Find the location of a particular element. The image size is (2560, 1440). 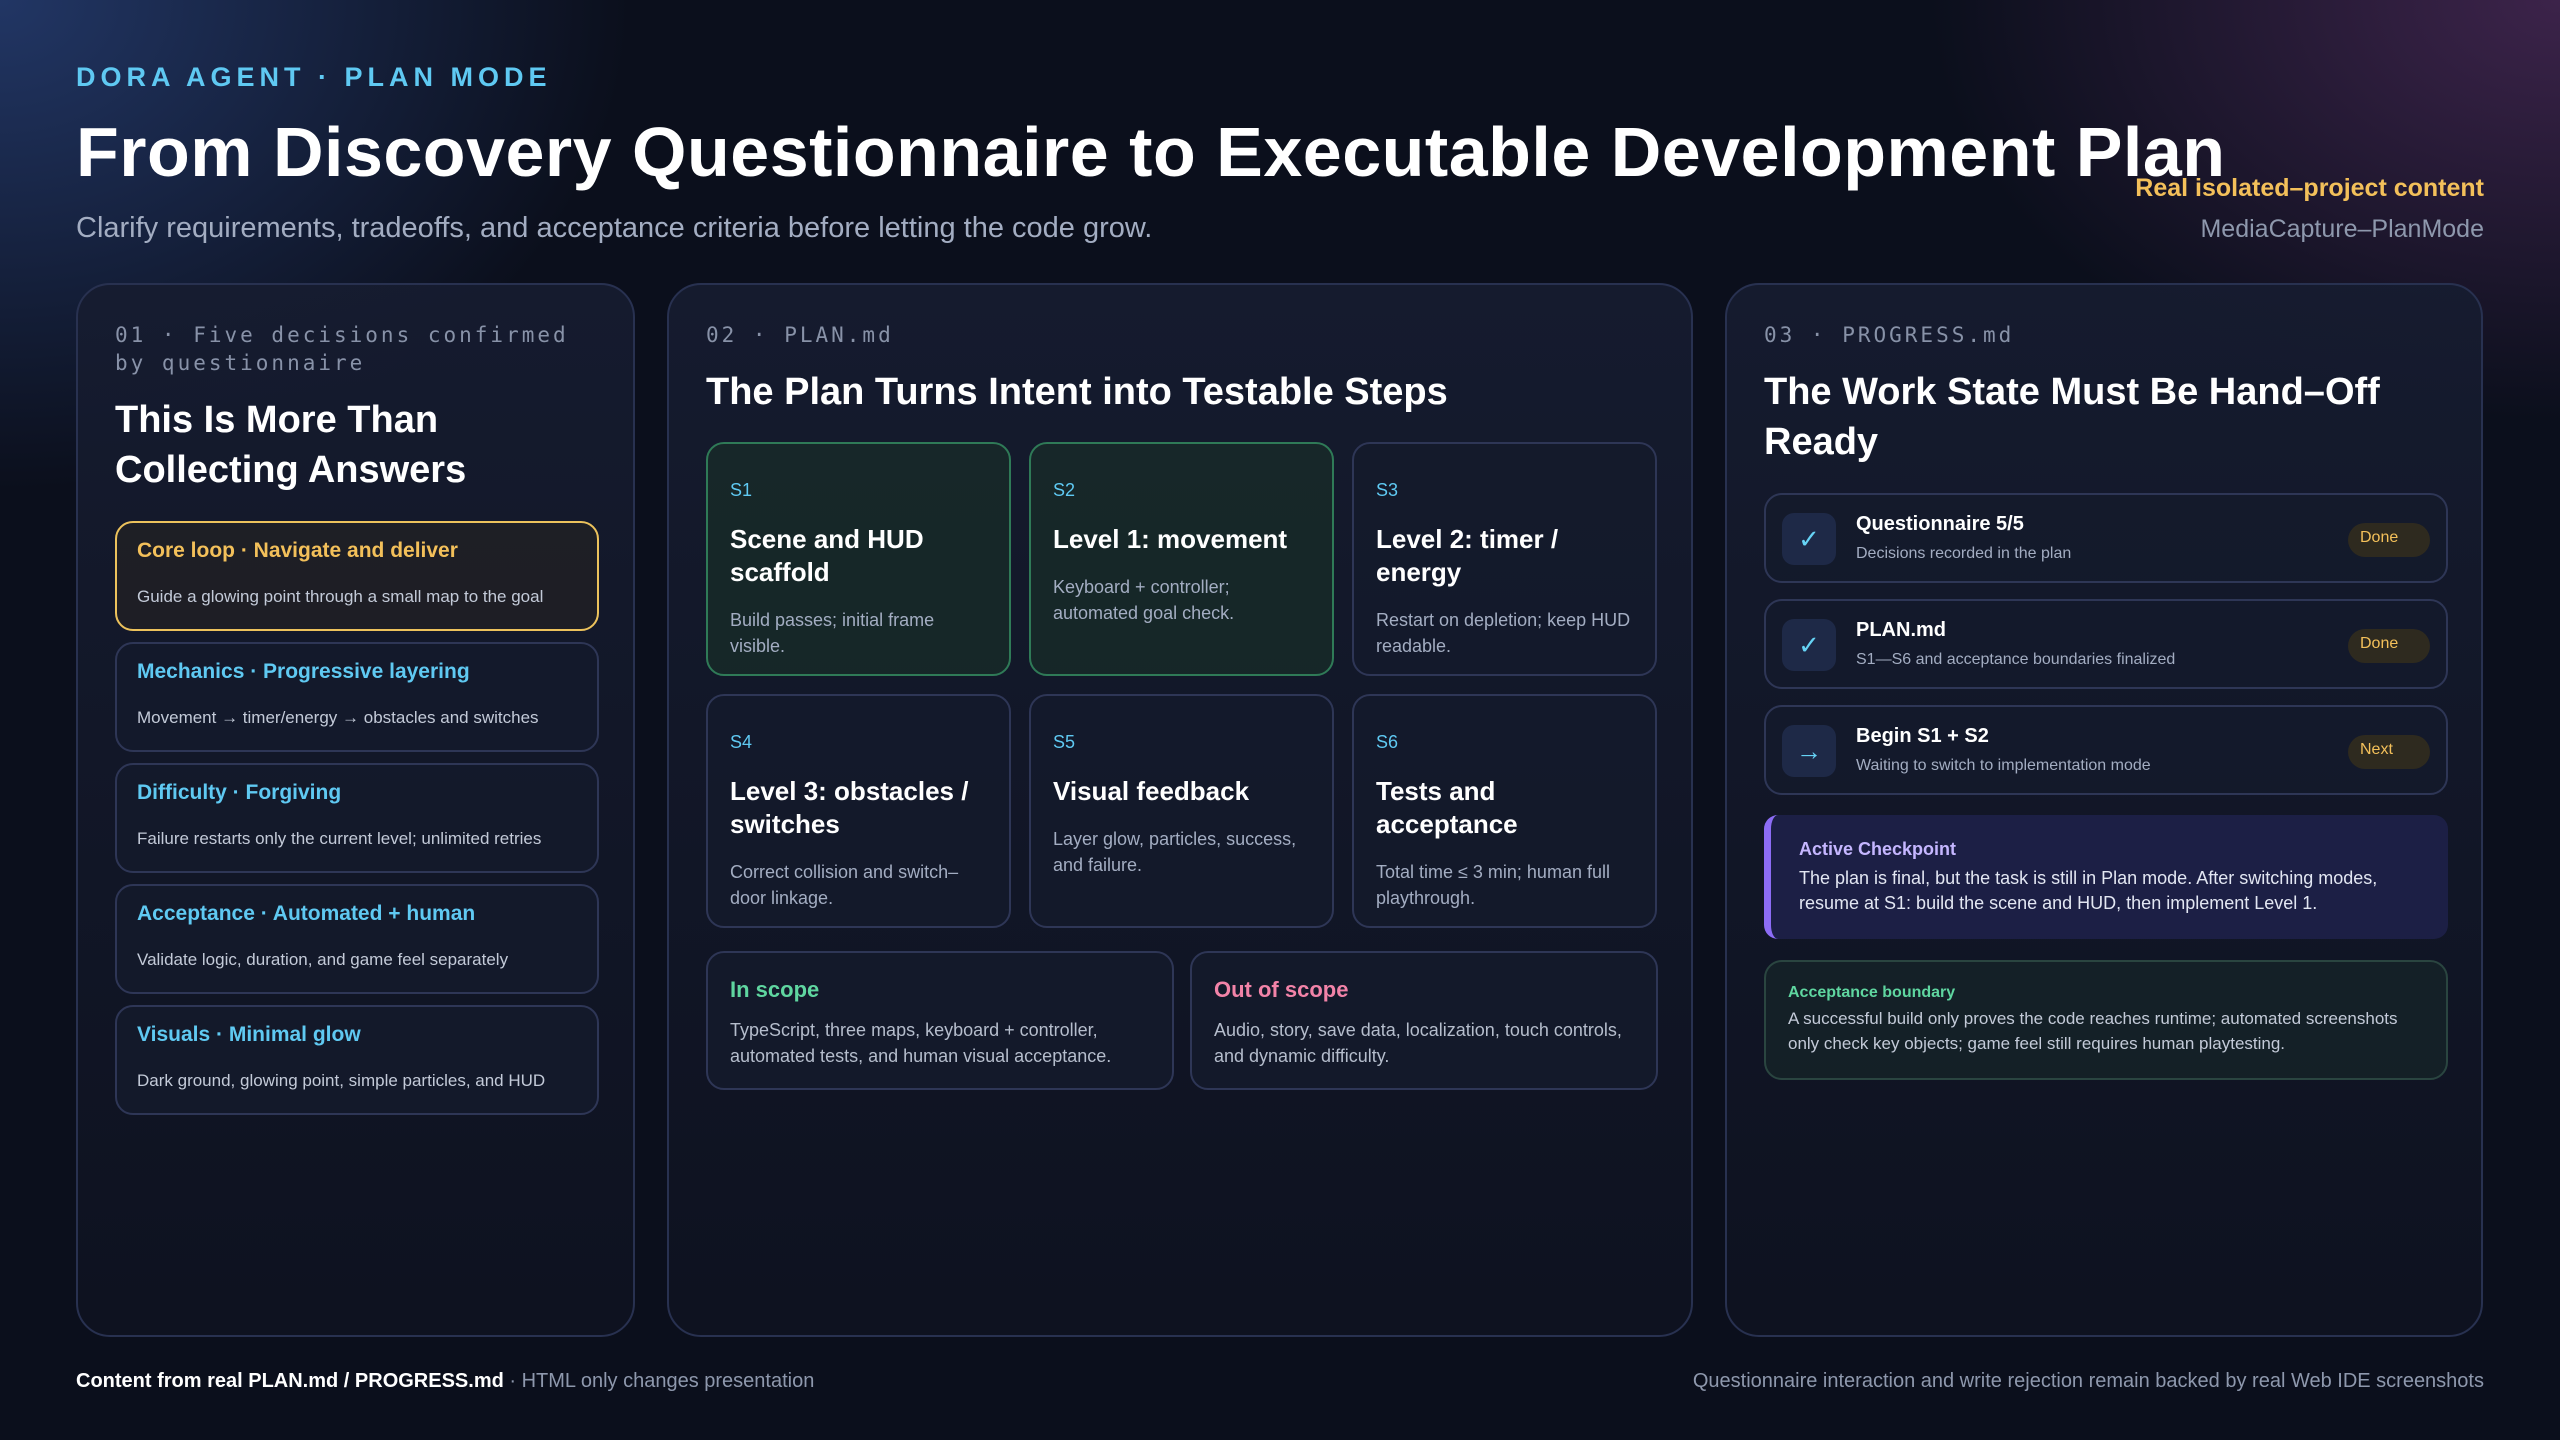

status-badge: Next is located at coordinates (2389, 752).